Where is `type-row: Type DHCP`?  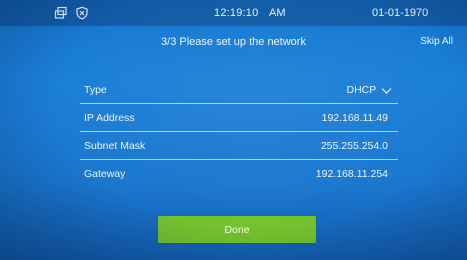
type-row: Type DHCP is located at coordinates (239, 90).